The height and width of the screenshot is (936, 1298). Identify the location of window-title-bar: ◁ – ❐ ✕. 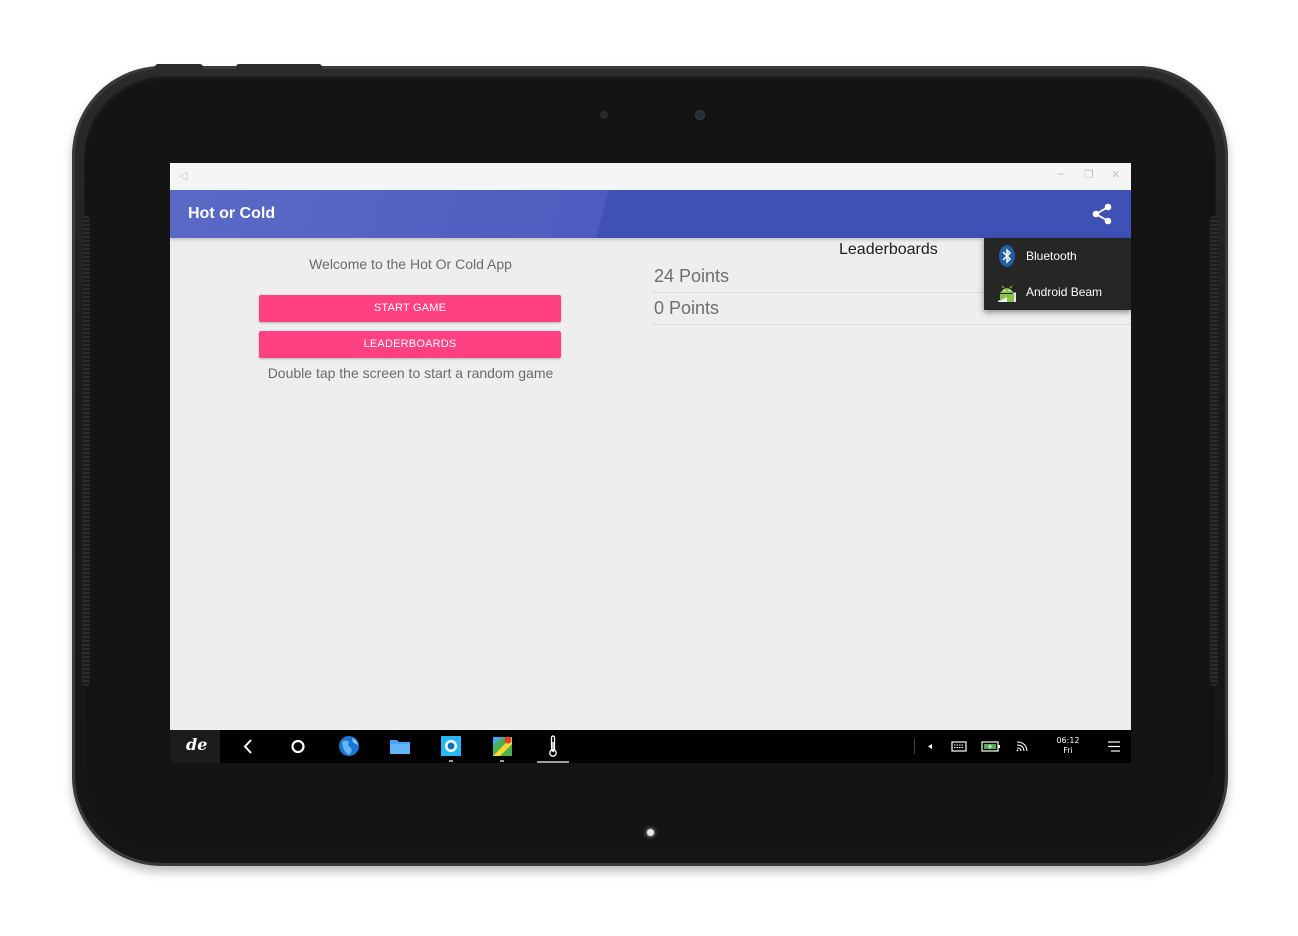
(650, 176).